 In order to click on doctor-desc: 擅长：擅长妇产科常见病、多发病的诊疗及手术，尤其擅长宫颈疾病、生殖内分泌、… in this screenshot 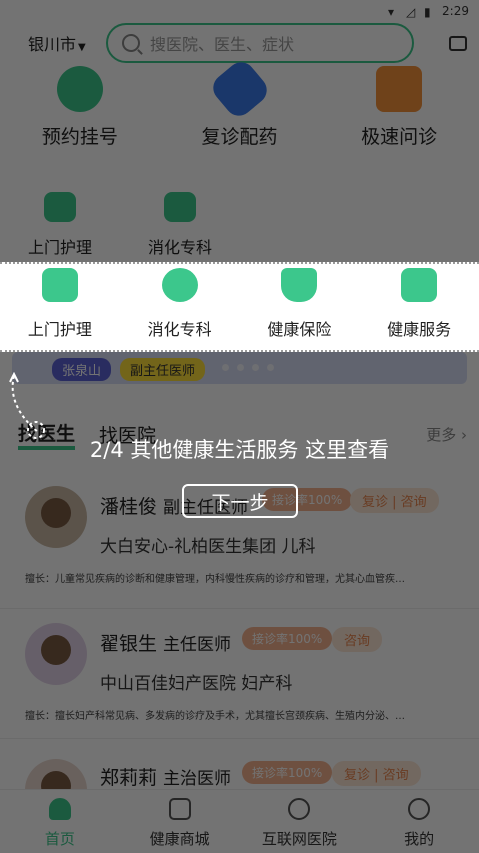, I will do `click(215, 716)`.